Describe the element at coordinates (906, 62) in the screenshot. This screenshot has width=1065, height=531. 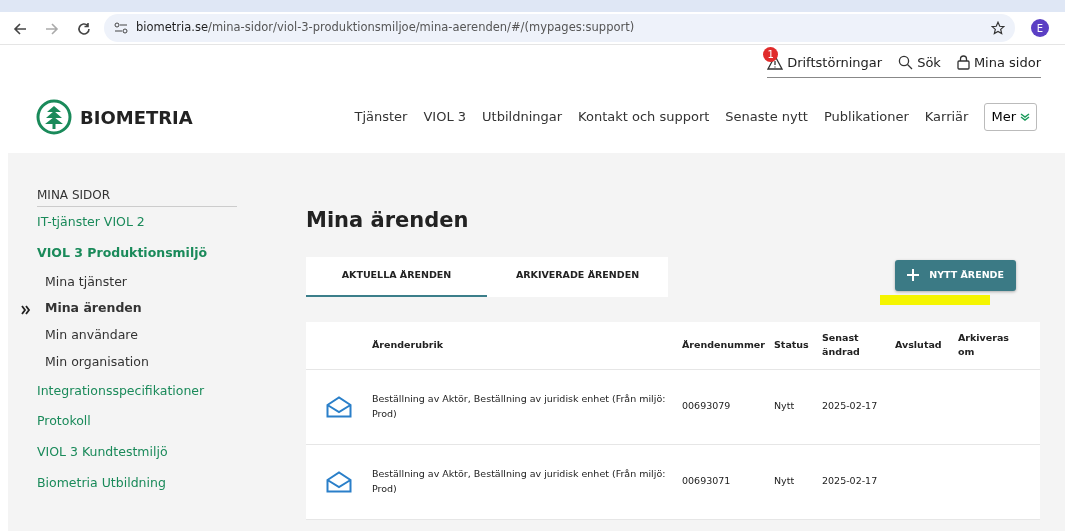
I see `search-icon` at that location.